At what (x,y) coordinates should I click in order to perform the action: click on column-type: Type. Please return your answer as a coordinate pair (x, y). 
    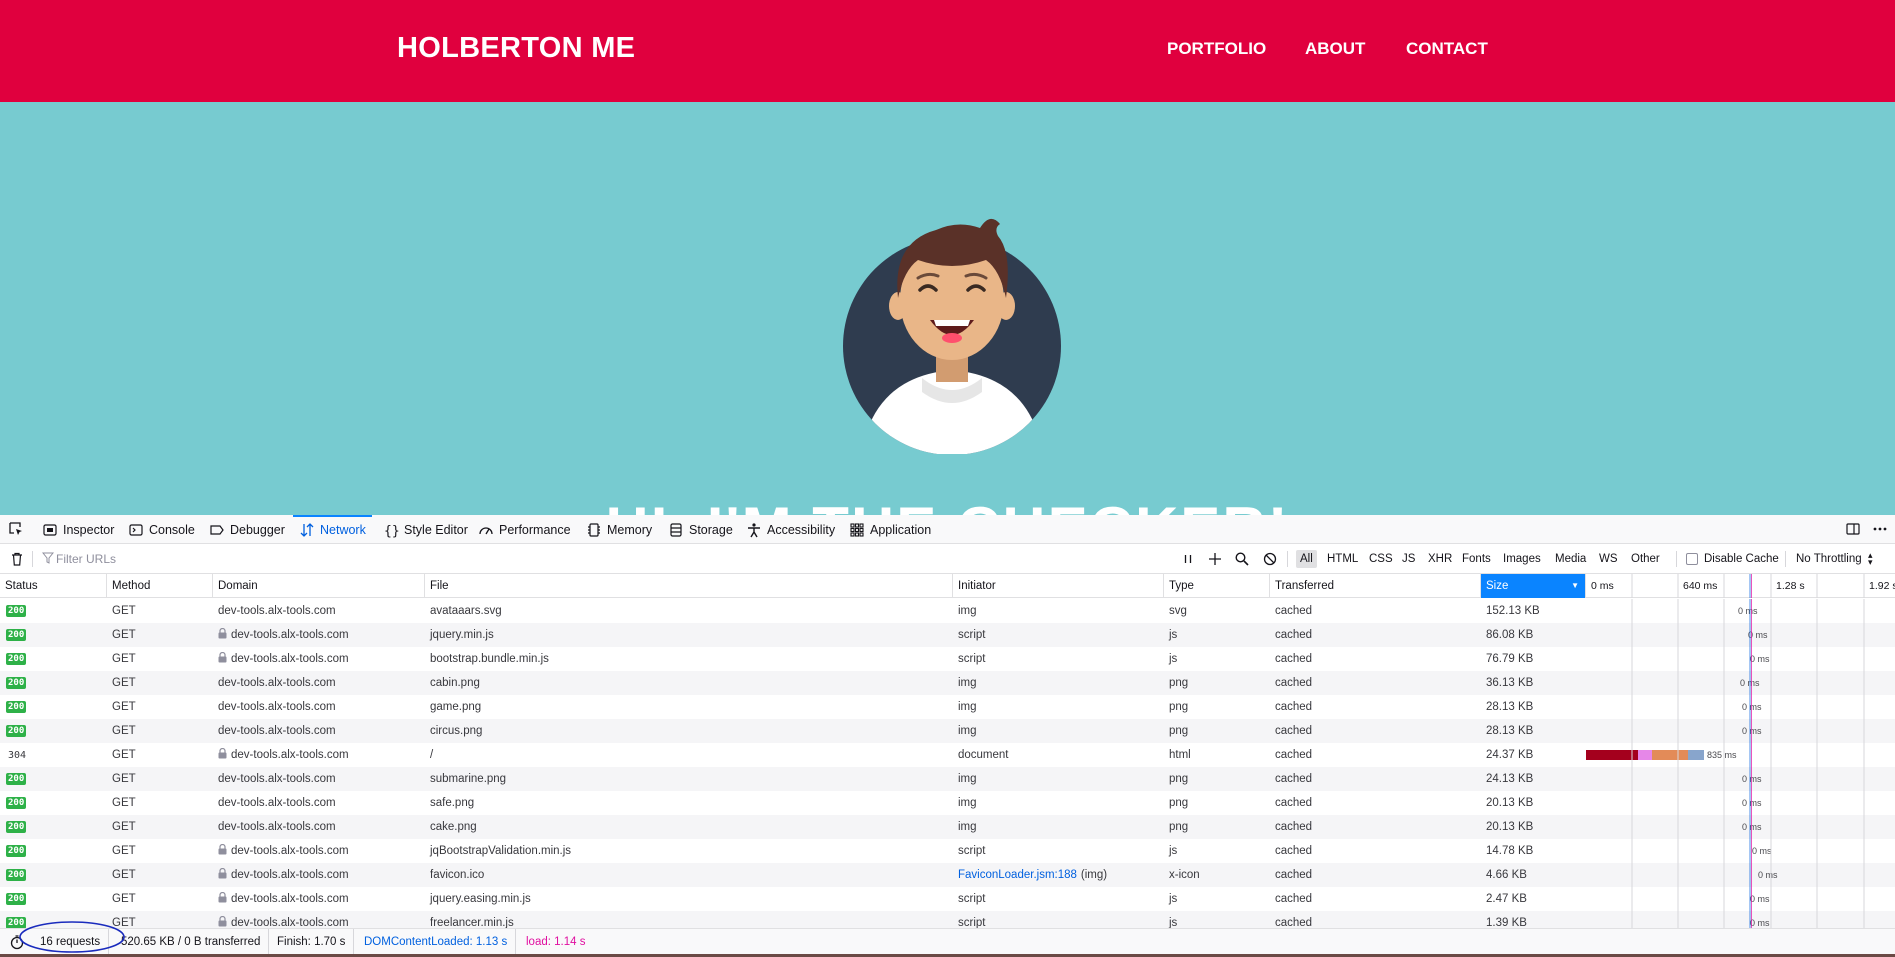
    Looking at the image, I should click on (1217, 586).